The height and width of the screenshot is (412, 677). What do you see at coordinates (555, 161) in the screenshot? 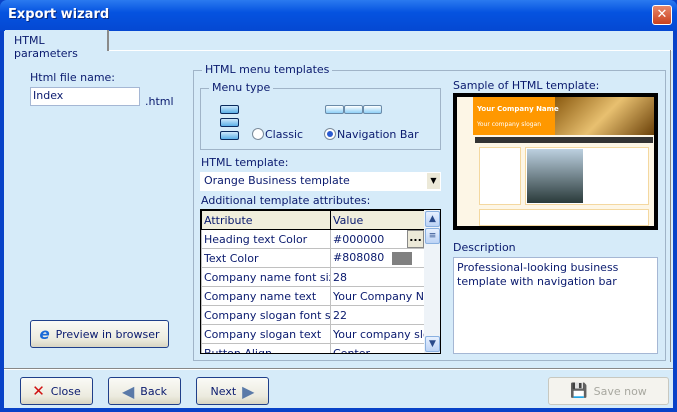
I see `template-preview-image: Your Company Name Your company slogan` at bounding box center [555, 161].